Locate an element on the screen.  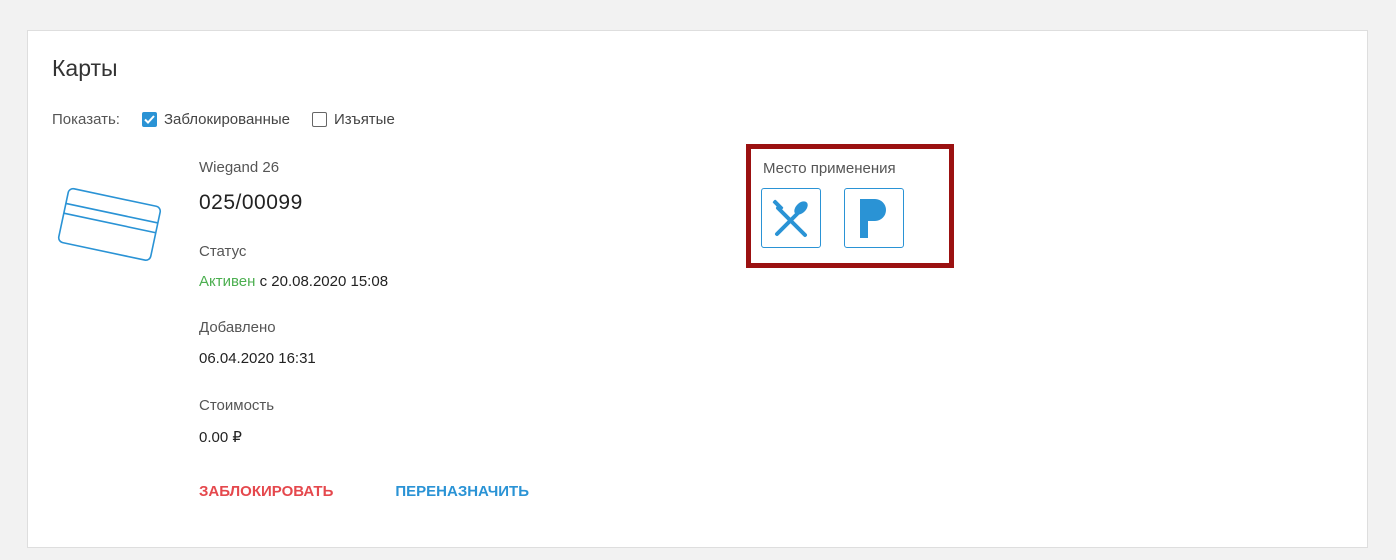
card-number: 025/00099 is located at coordinates (251, 202).